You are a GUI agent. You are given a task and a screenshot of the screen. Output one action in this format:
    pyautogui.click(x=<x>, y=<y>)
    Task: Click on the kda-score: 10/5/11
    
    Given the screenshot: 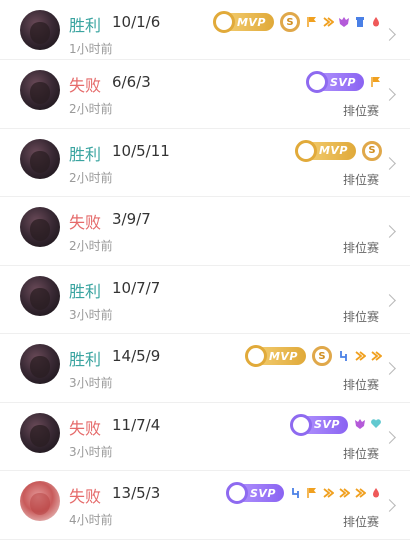 What is the action you would take?
    pyautogui.click(x=141, y=150)
    